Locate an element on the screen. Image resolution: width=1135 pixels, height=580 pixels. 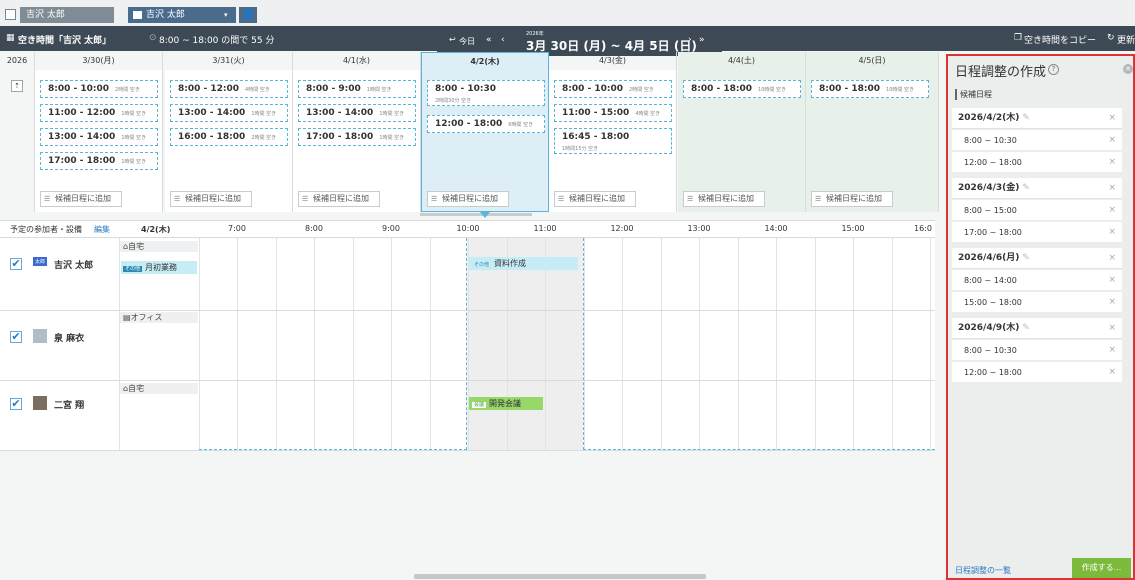
free-slot: 16:00 - 18:00 2時間 空き is located at coordinates (229, 137).